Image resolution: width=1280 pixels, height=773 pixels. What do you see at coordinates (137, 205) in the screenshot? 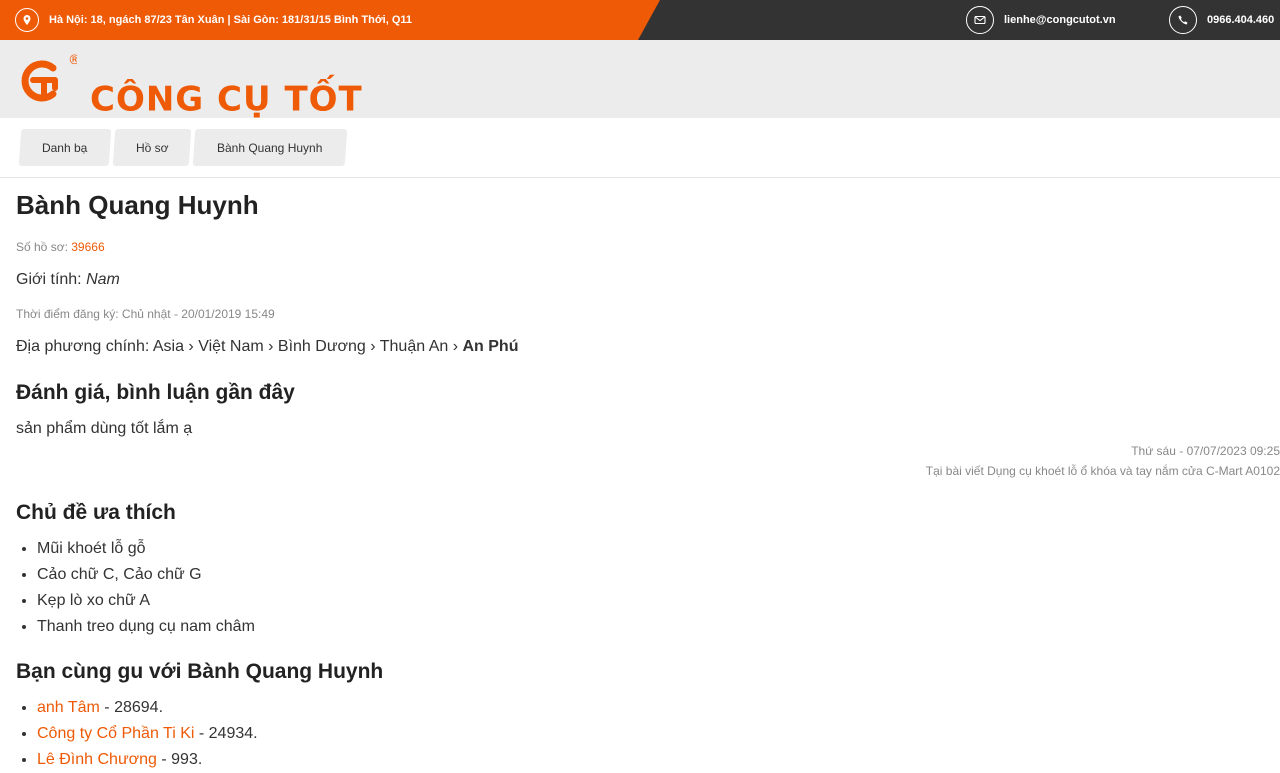
I see `page-title: Bành Quang Huynh` at bounding box center [137, 205].